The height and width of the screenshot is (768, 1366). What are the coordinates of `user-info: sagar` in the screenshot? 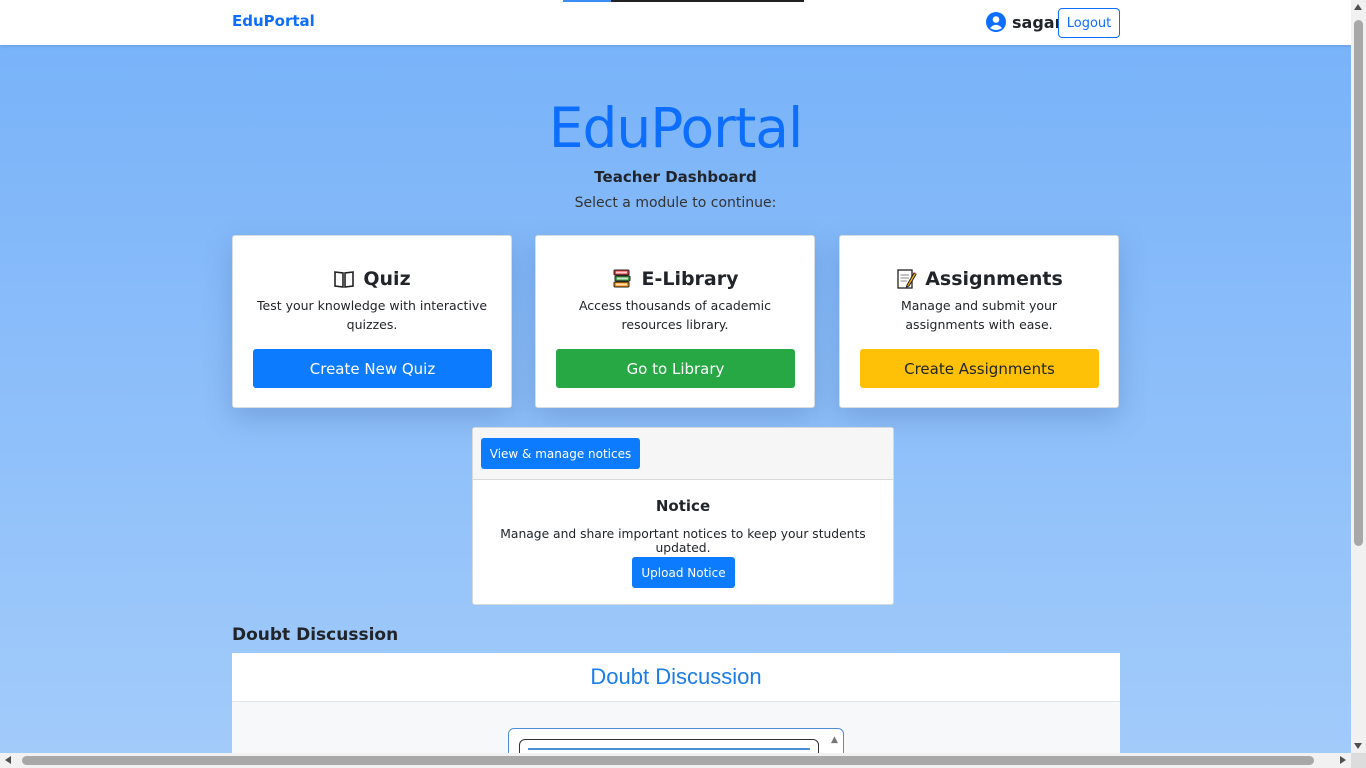 It's located at (1024, 22).